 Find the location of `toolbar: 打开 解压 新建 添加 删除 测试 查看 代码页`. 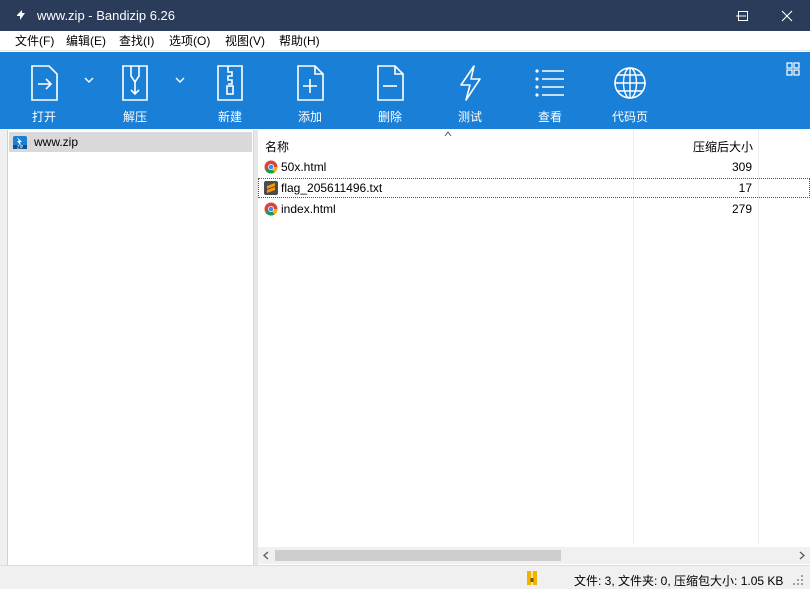

toolbar: 打开 解压 新建 添加 删除 测试 查看 代码页 is located at coordinates (405, 90).